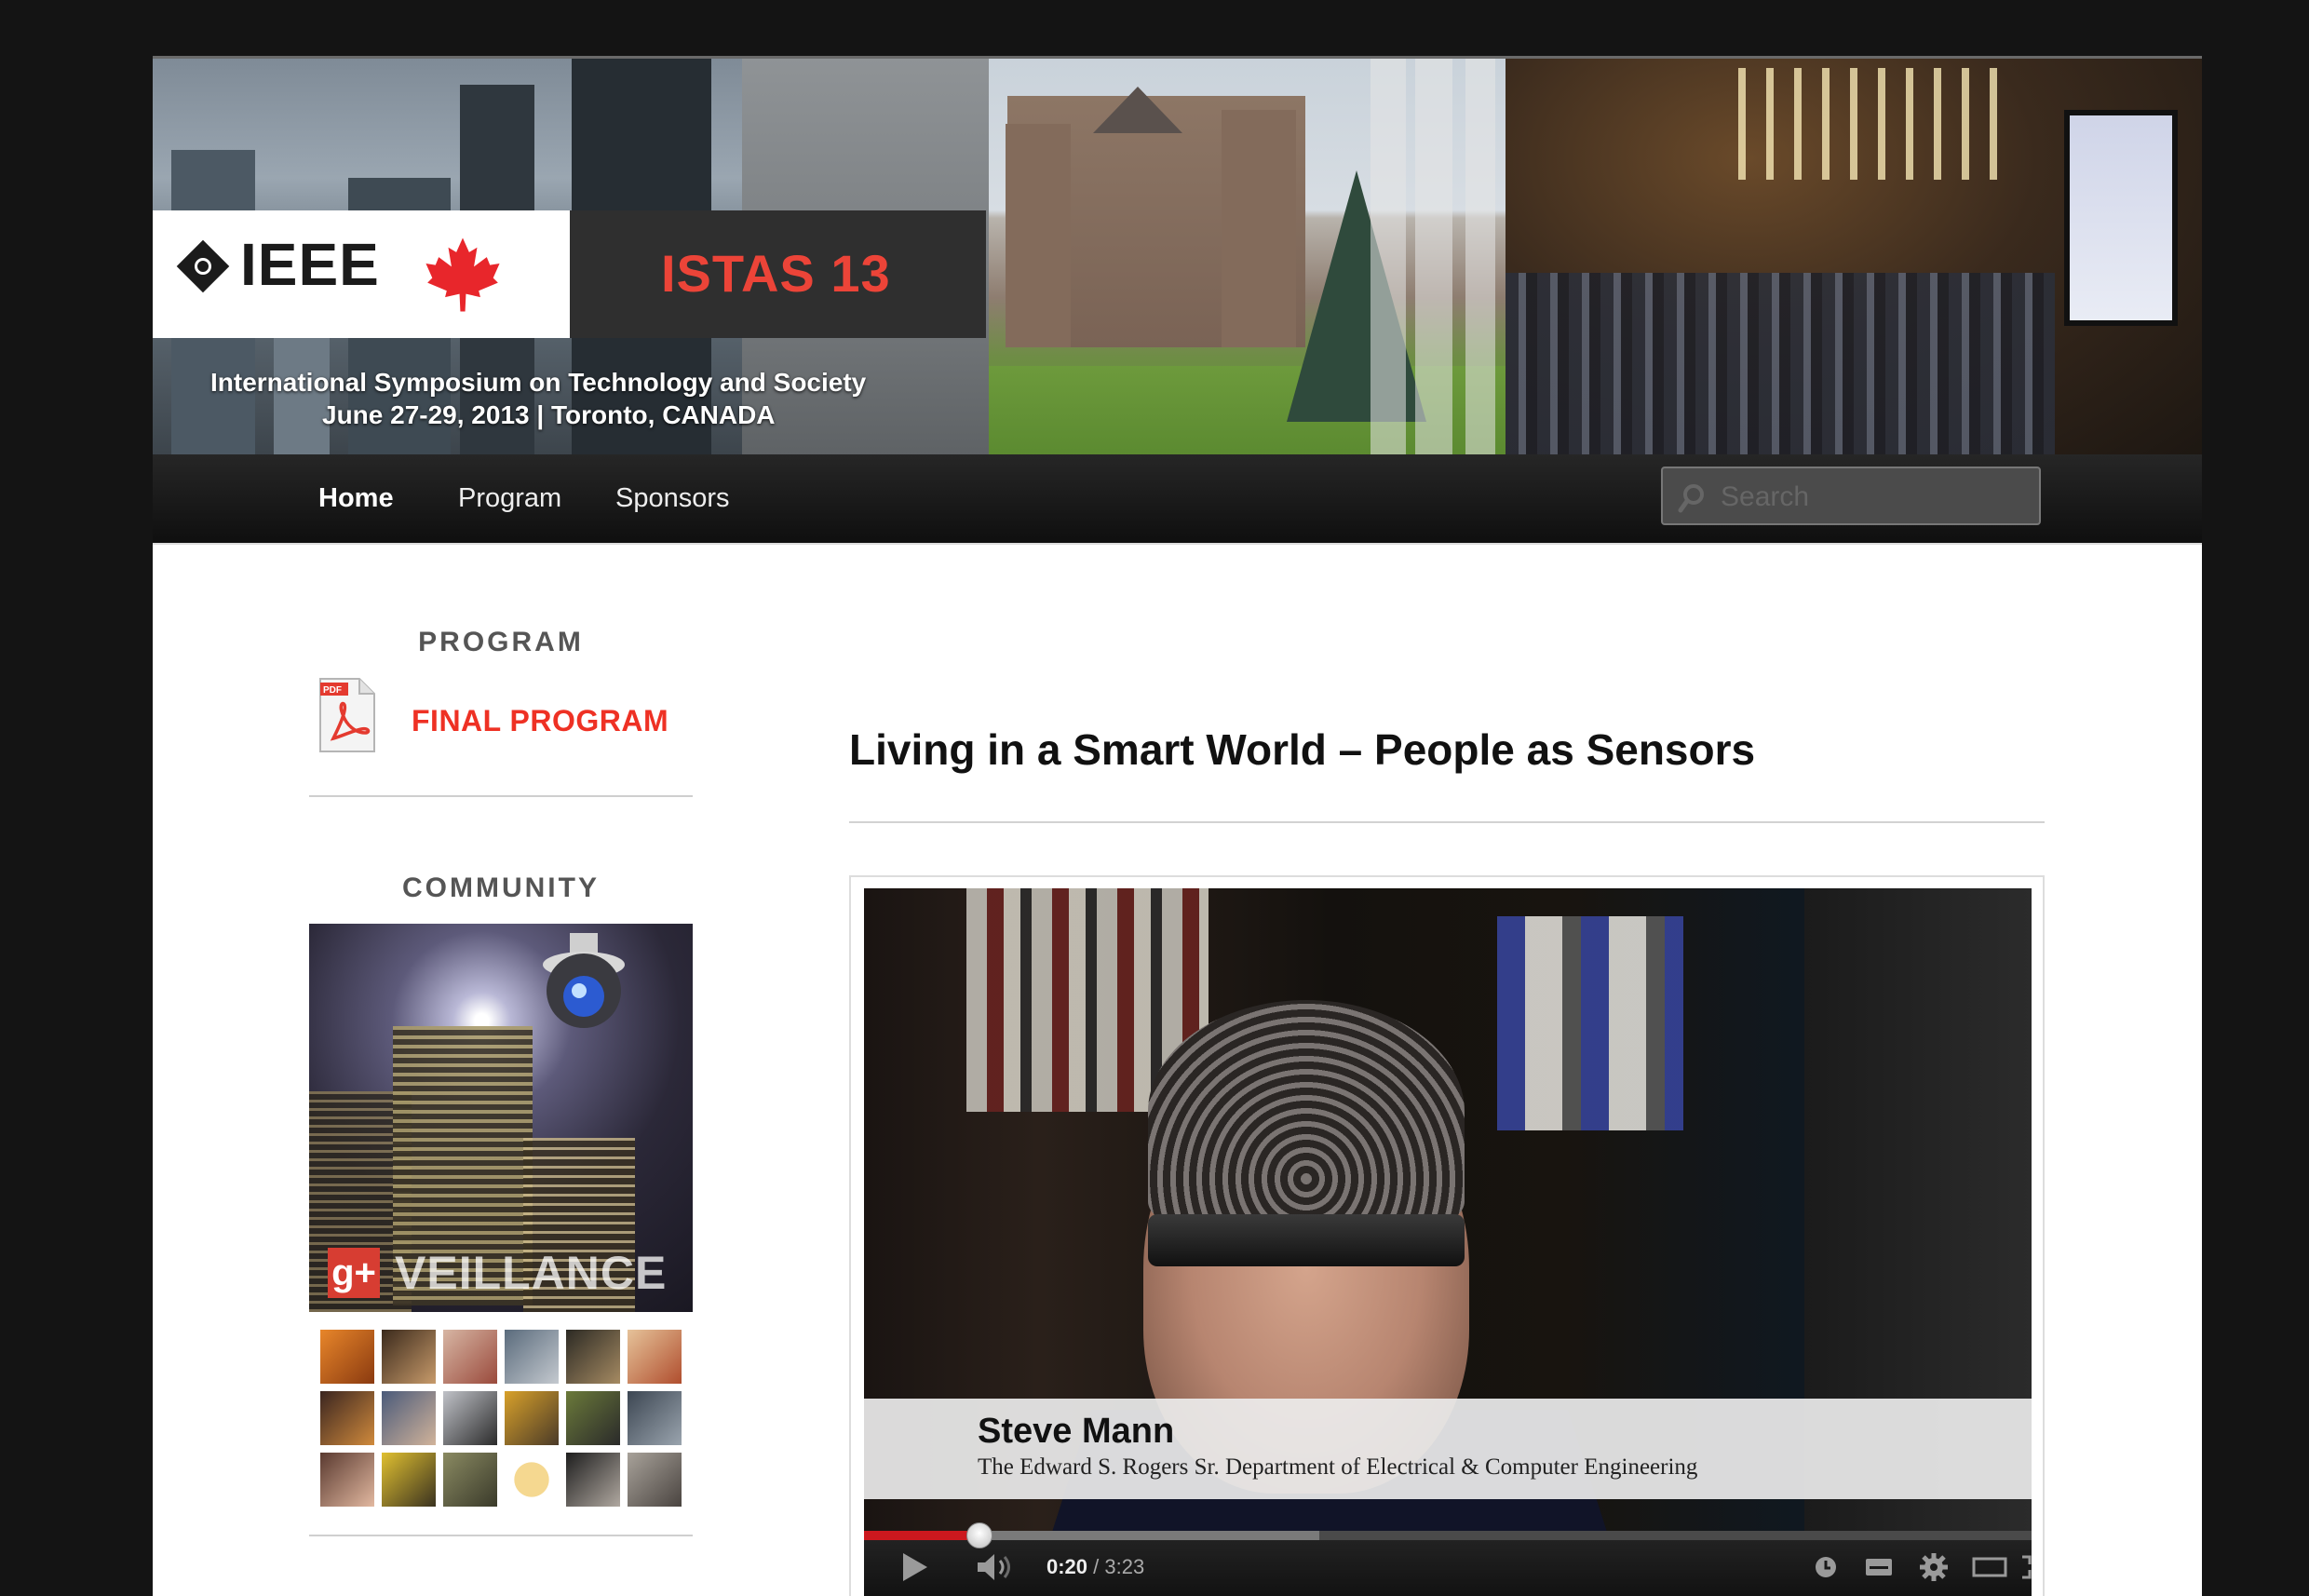  I want to click on play-icon, so click(915, 1567).